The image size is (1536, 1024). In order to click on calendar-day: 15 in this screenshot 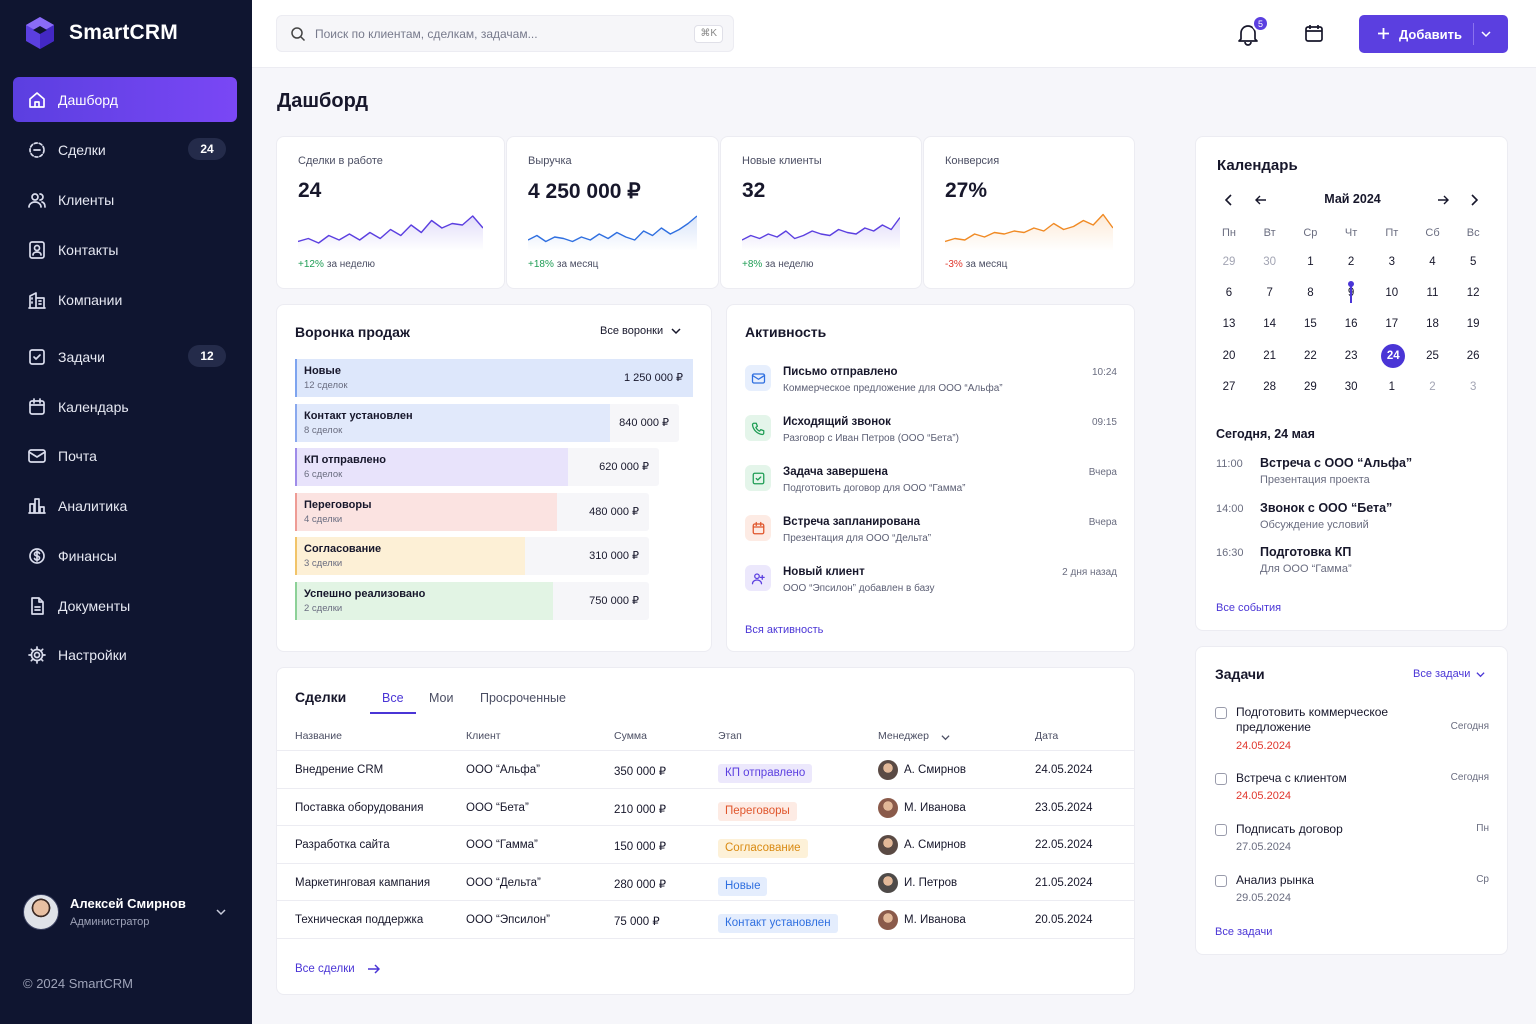, I will do `click(1310, 324)`.